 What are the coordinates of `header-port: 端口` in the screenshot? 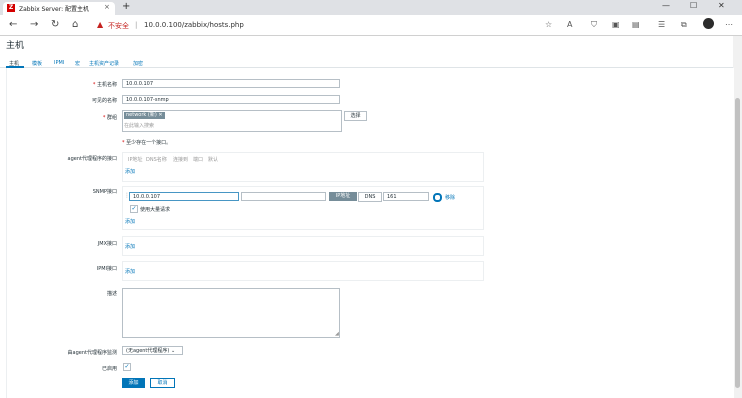 It's located at (198, 160).